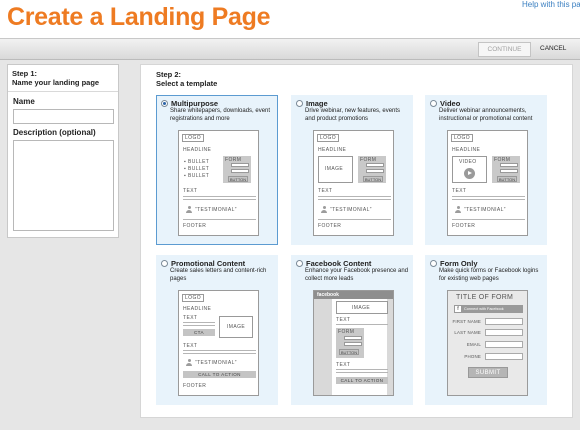  I want to click on continue-button: CONTINUE, so click(504, 49).